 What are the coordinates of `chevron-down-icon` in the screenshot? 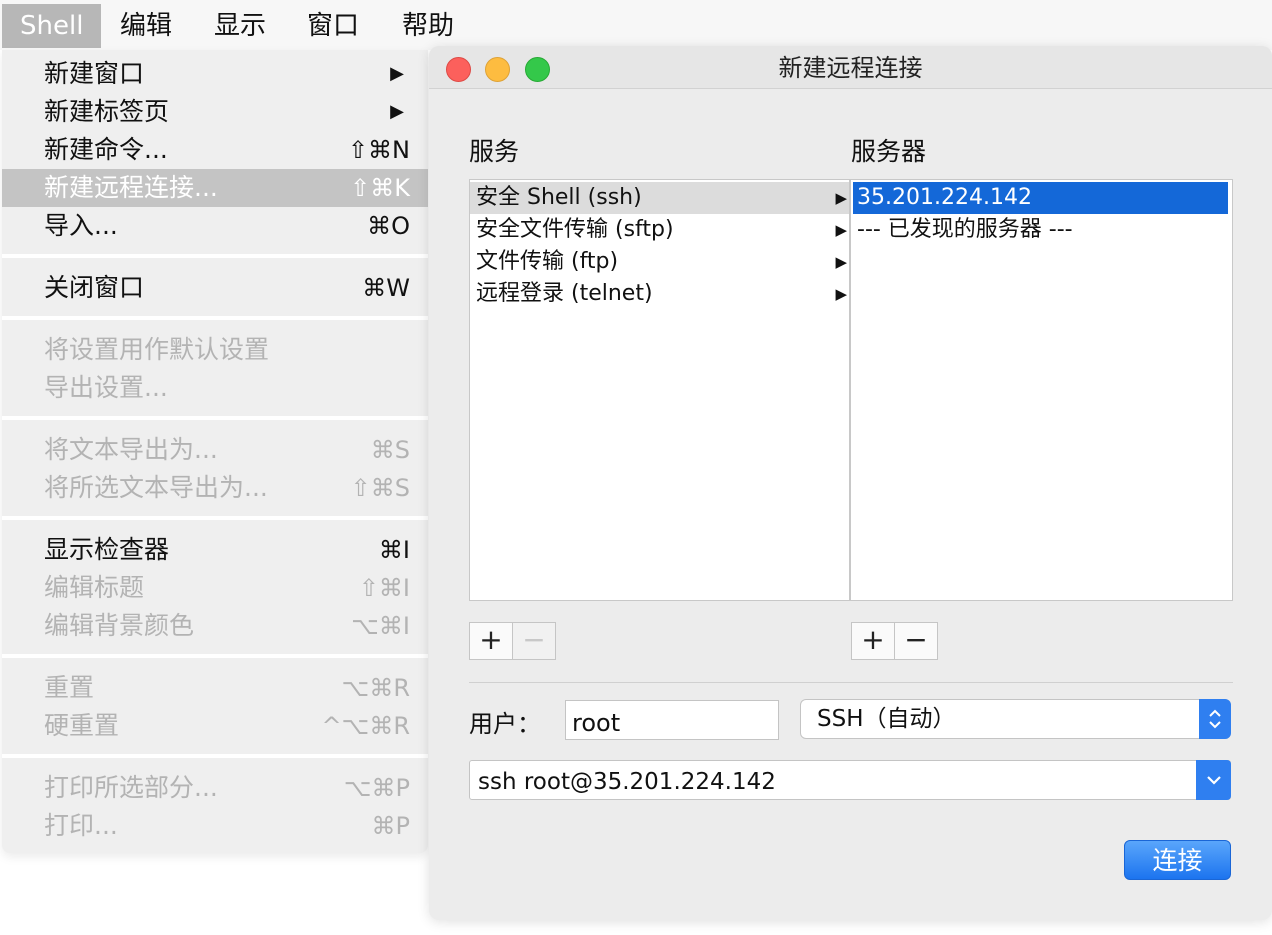 It's located at (1213, 780).